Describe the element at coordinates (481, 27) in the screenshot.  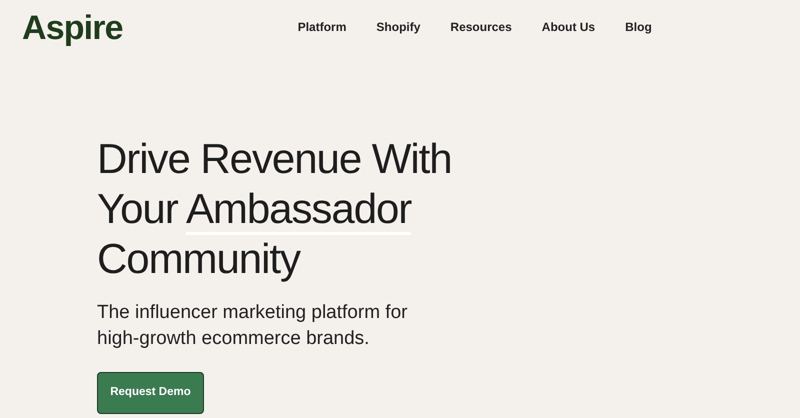
I see `nav-link: Resources` at that location.